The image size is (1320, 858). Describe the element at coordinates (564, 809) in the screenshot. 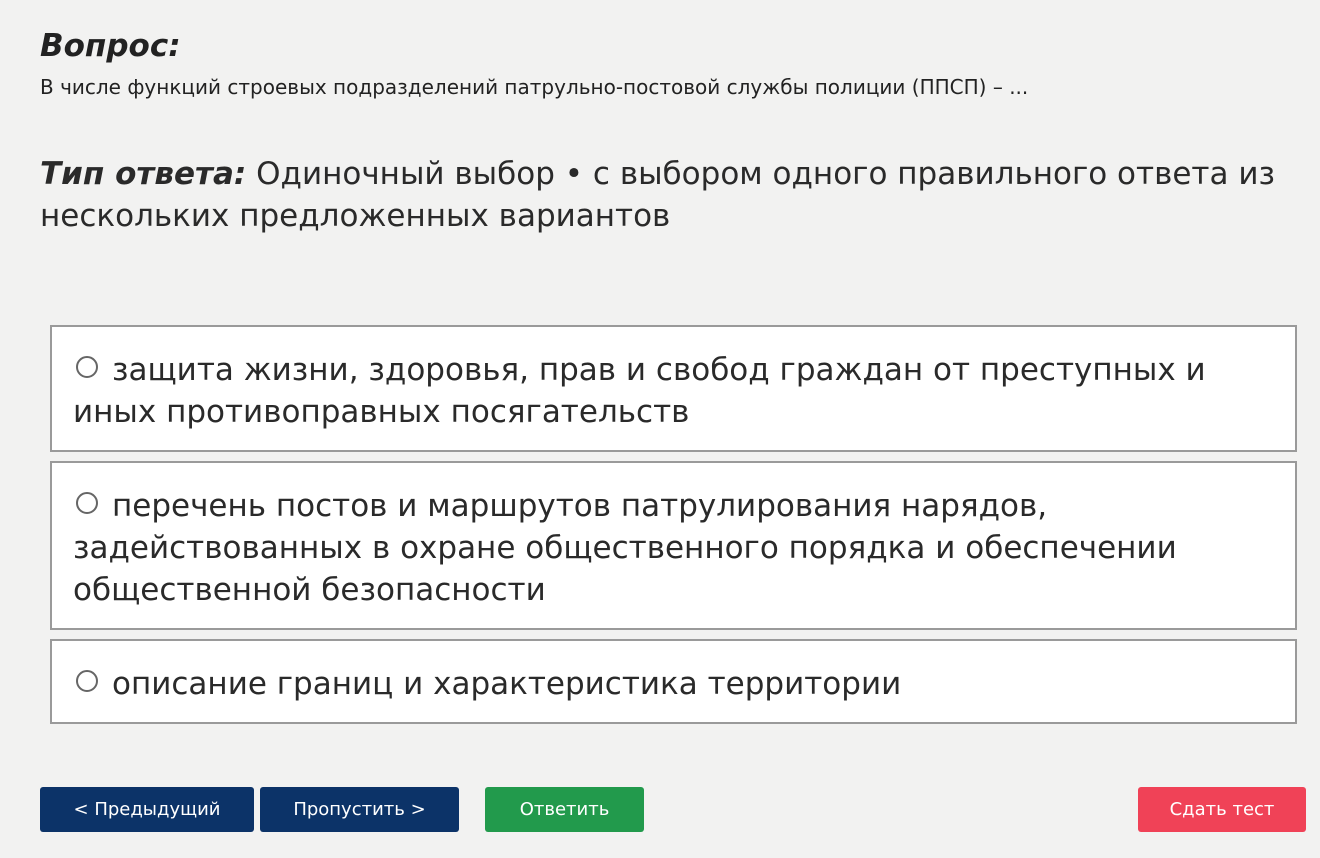

I see `answer-button: Ответить` at that location.